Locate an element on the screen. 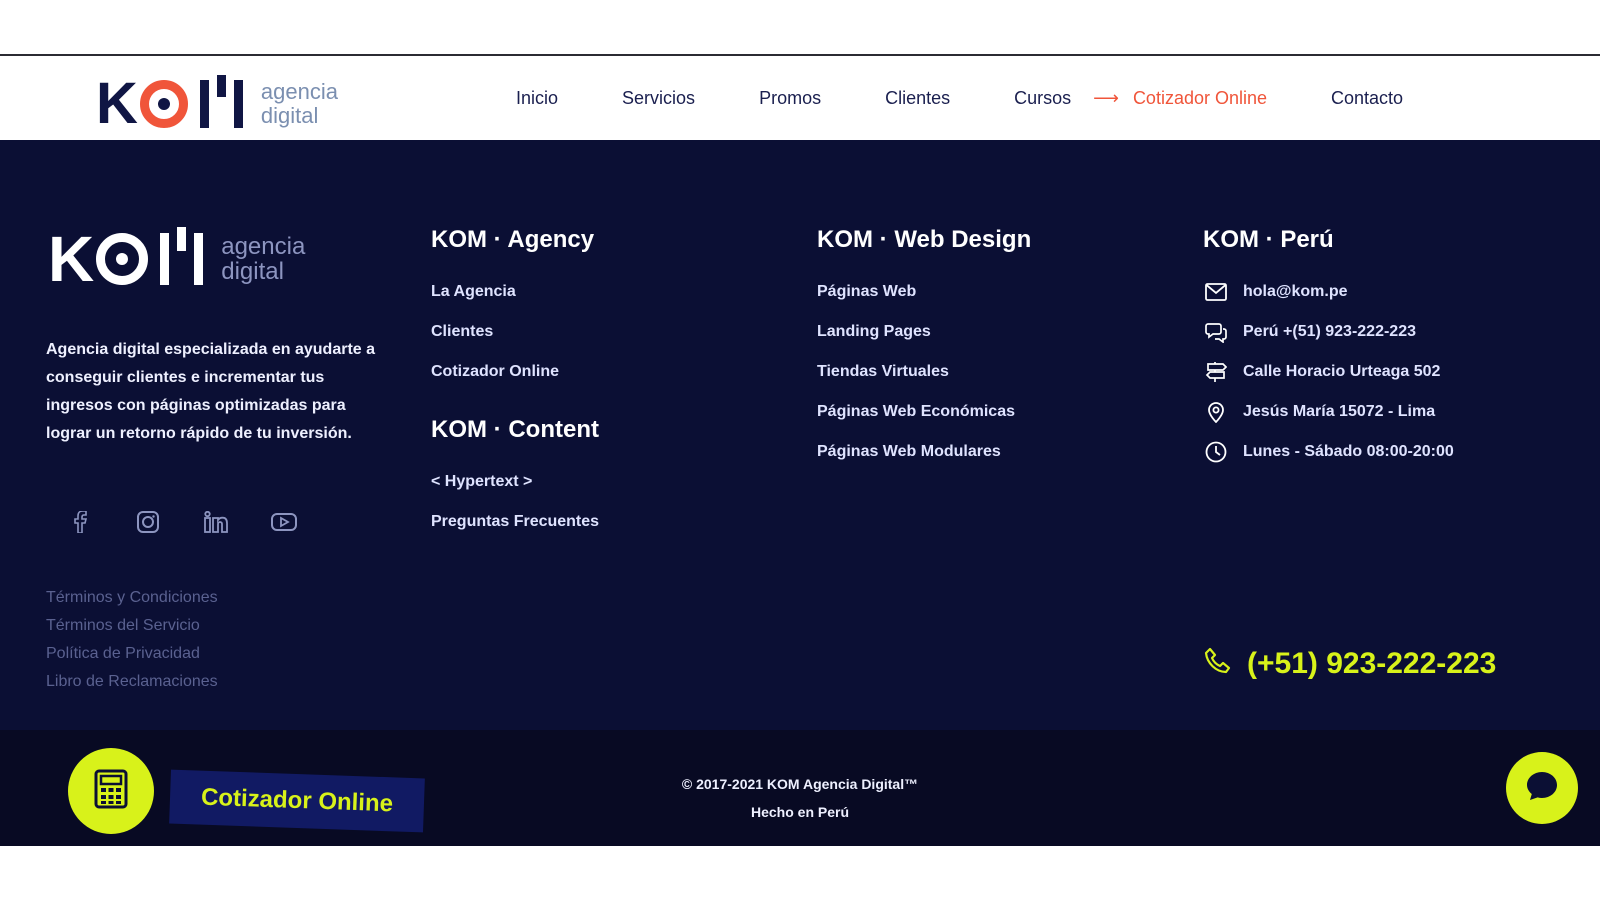 The height and width of the screenshot is (900, 1600). clock-icon is located at coordinates (1216, 452).